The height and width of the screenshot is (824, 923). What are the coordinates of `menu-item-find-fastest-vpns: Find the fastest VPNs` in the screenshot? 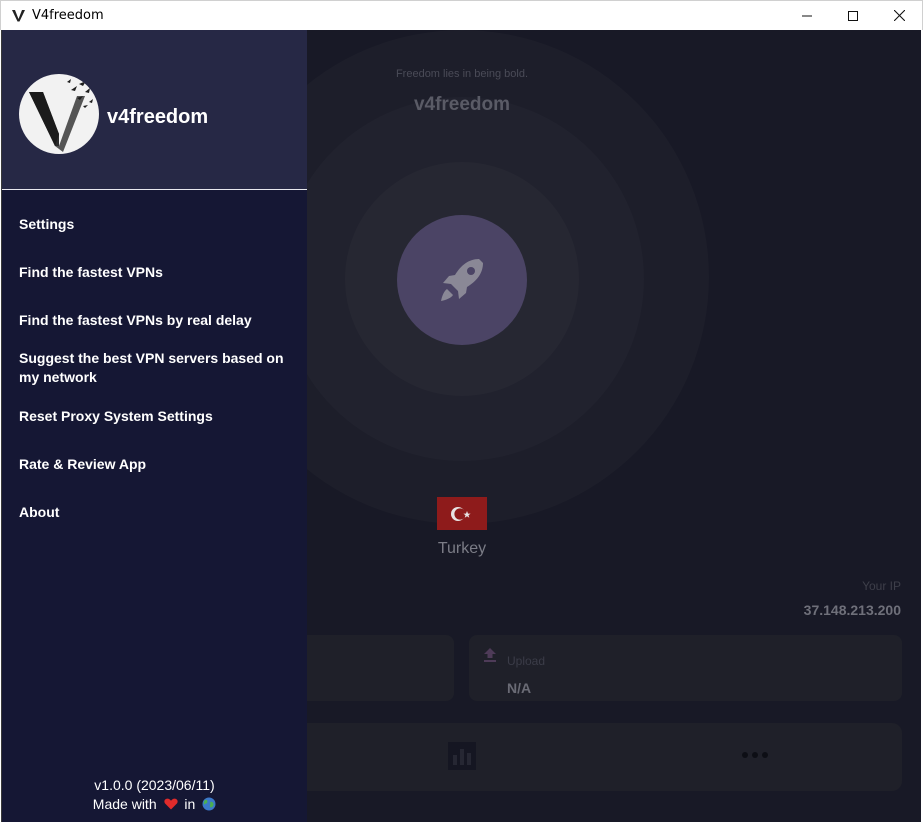 It's located at (156, 272).